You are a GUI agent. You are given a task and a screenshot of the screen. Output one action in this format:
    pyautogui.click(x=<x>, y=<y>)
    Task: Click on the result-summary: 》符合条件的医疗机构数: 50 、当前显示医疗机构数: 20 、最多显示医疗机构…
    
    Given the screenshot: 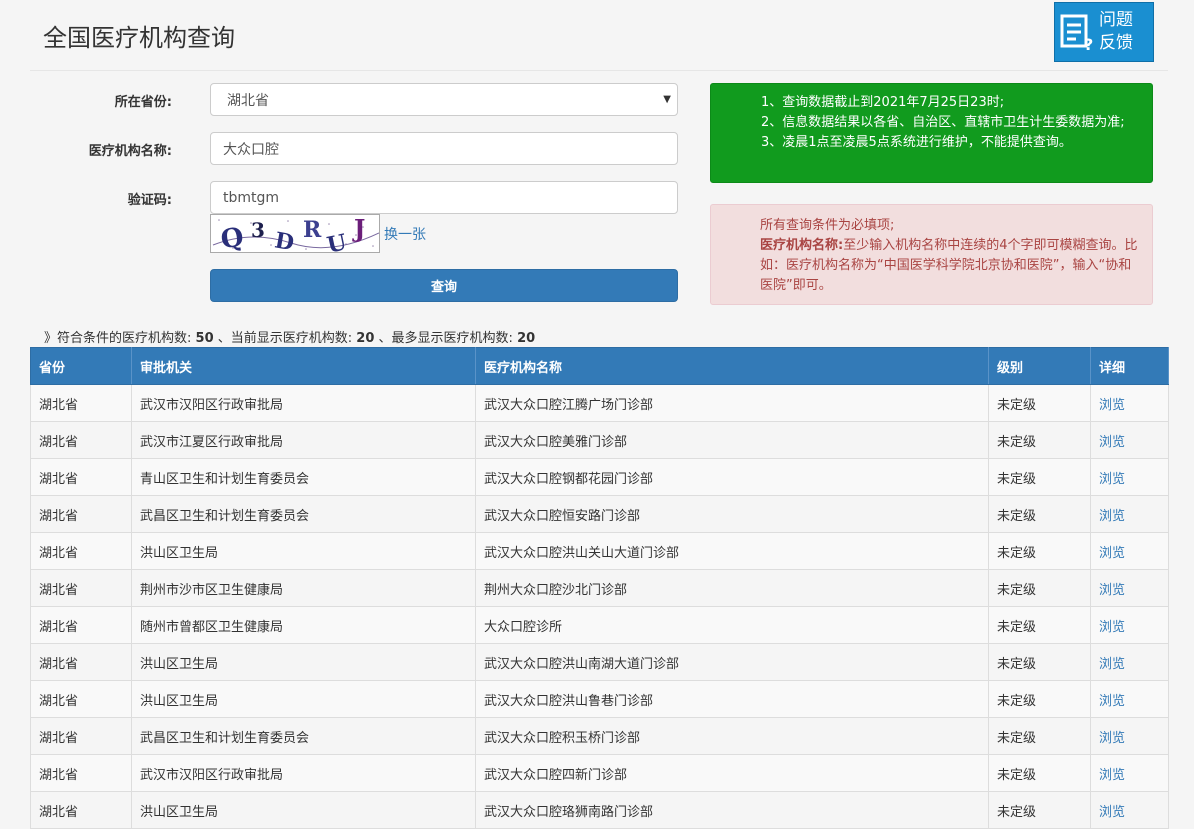 What is the action you would take?
    pyautogui.click(x=290, y=338)
    